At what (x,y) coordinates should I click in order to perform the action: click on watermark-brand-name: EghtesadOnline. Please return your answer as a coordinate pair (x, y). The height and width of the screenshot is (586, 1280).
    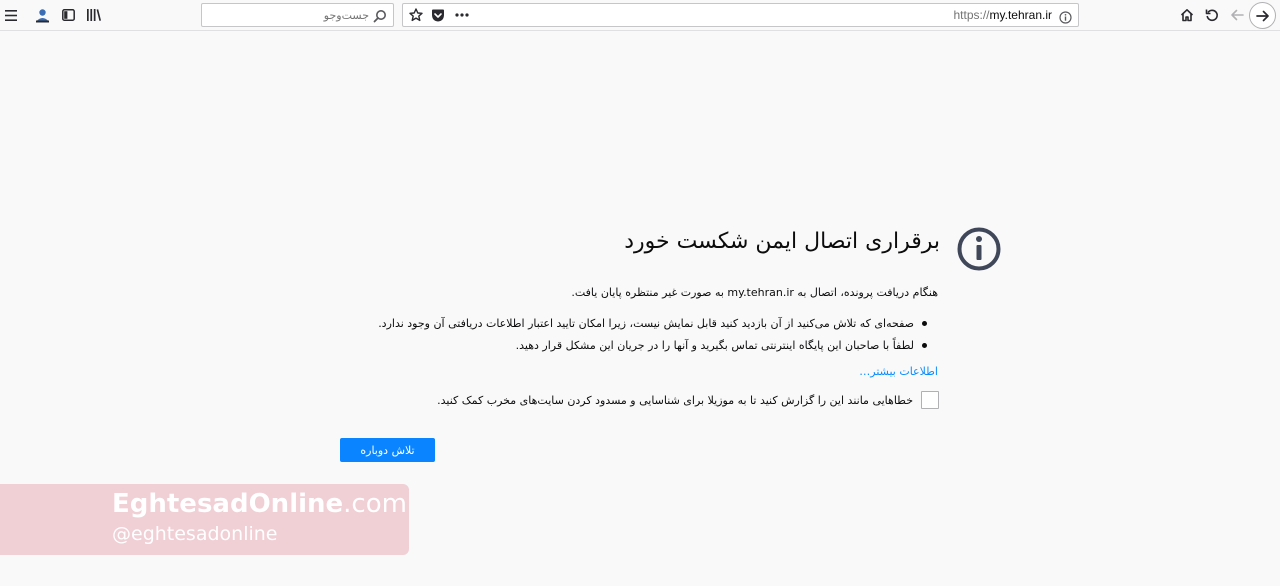
    Looking at the image, I should click on (228, 504).